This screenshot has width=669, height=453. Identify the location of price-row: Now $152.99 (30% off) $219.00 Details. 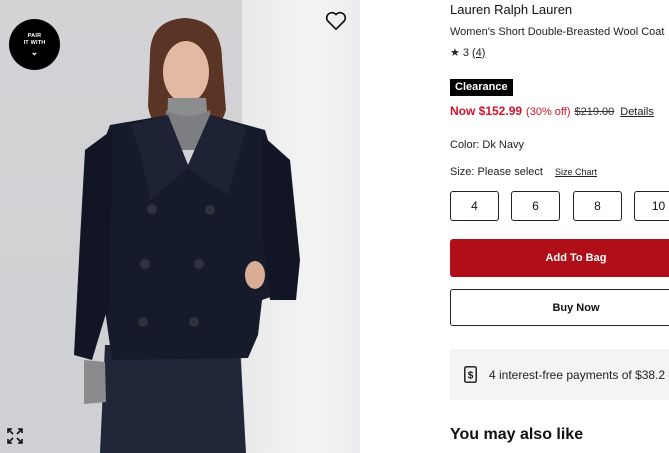
(552, 111).